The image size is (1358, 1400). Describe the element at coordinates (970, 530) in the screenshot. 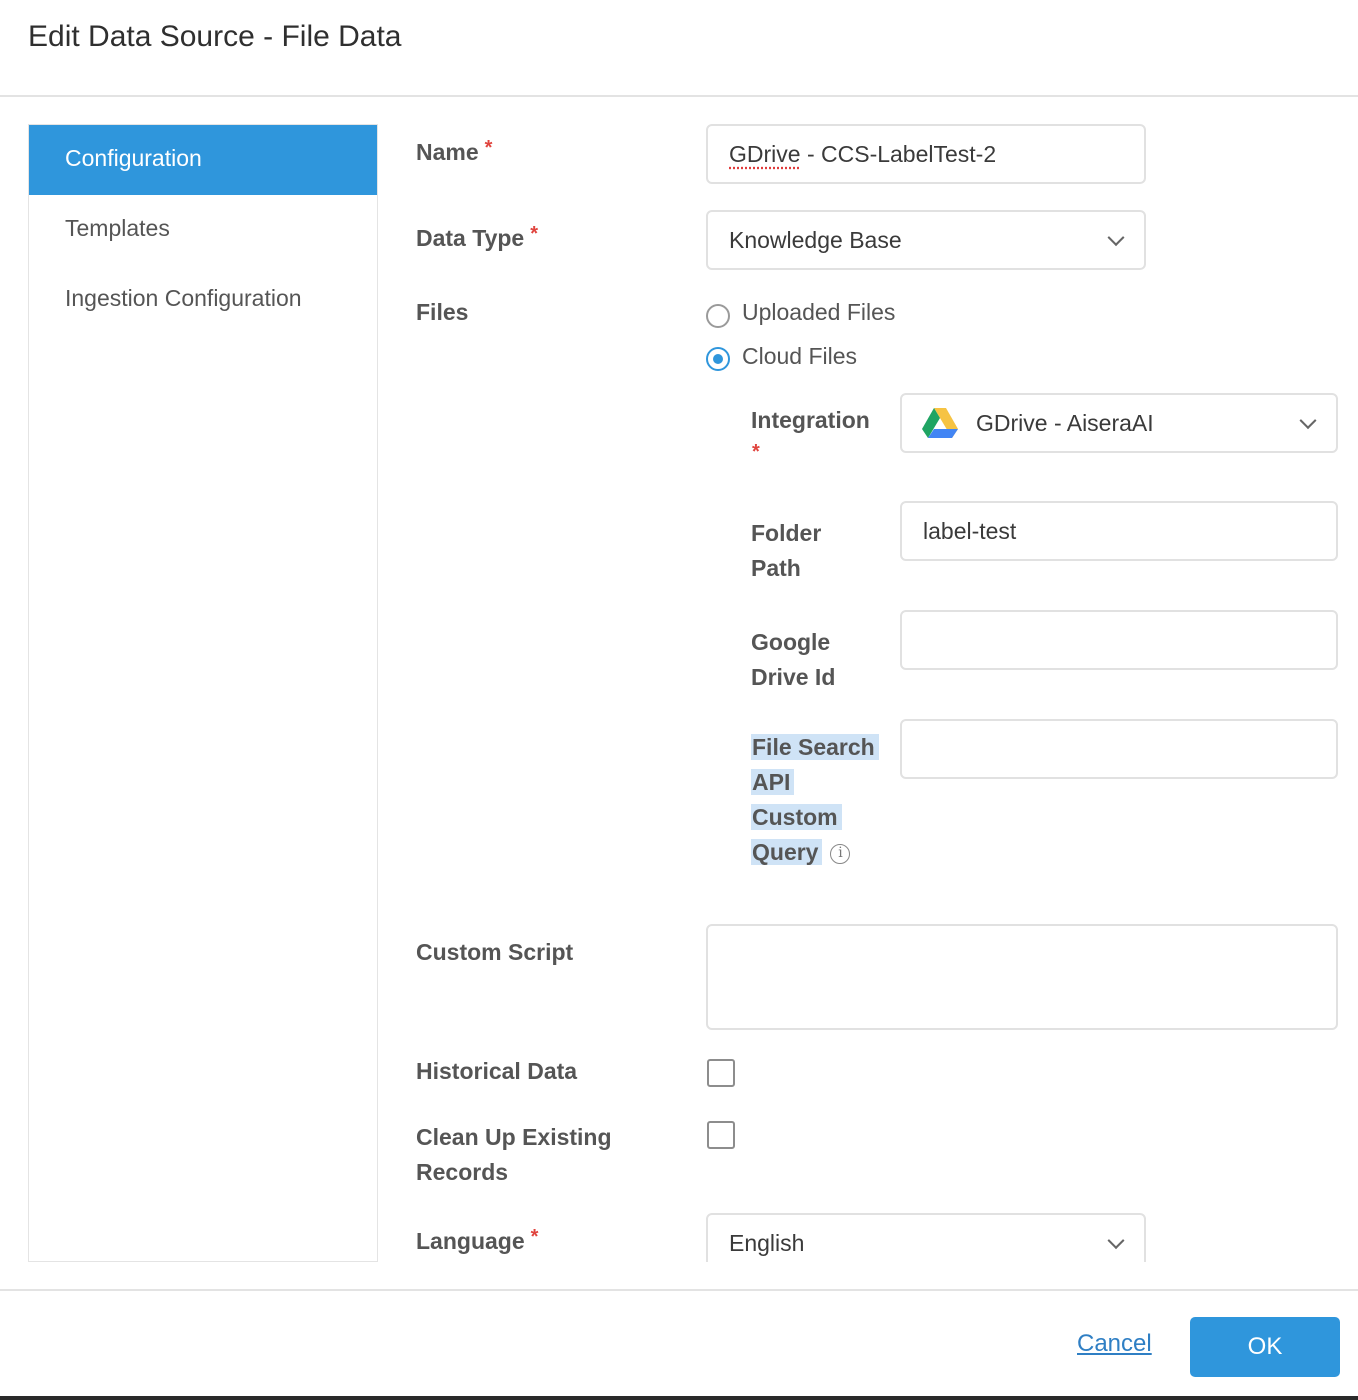

I see `folder-path-value: label-test` at that location.